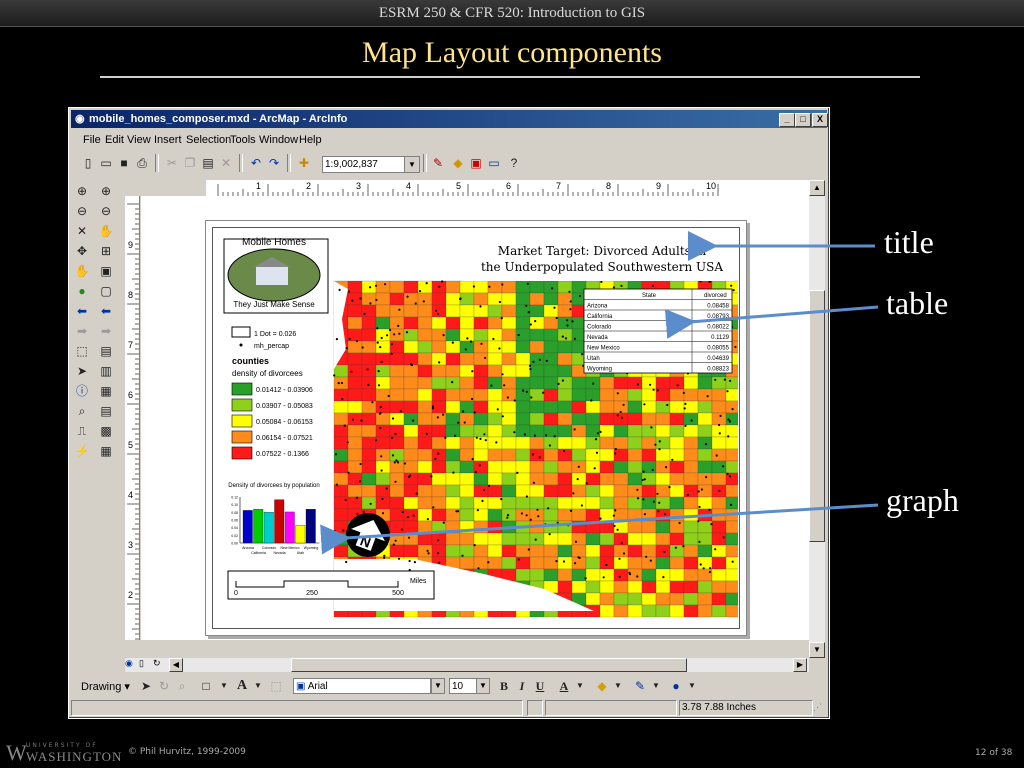 Image resolution: width=1024 pixels, height=768 pixels. I want to click on table-callout-label: table, so click(917, 303).